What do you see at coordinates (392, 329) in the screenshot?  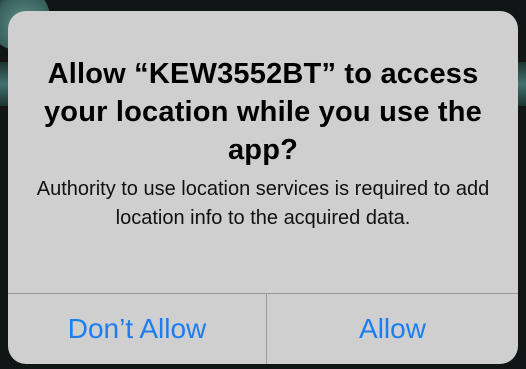 I see `allow-button: Allow` at bounding box center [392, 329].